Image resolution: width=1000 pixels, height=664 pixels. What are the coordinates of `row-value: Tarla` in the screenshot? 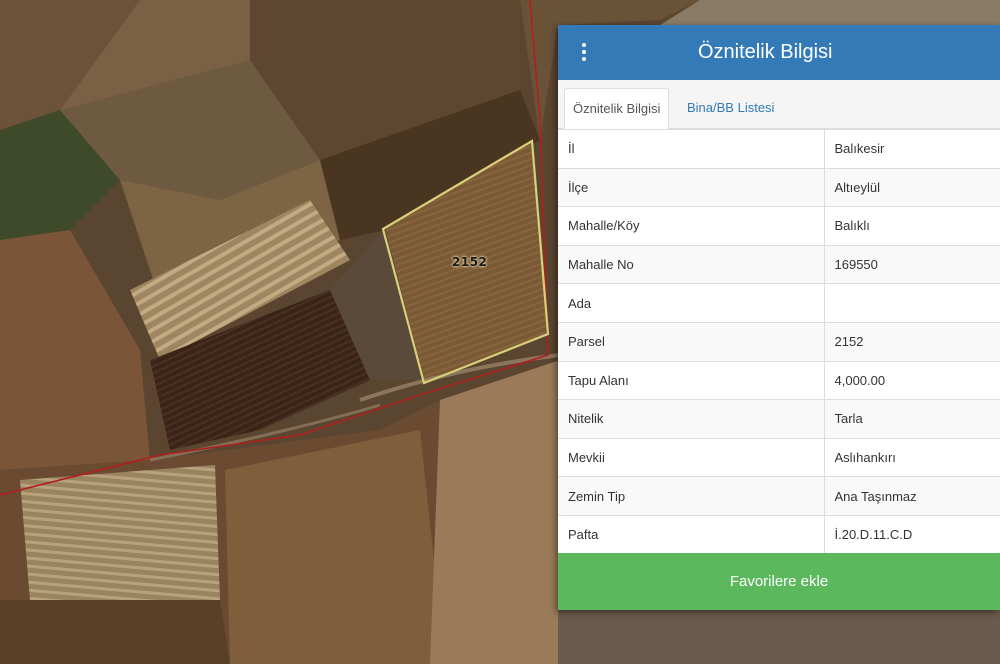 It's located at (912, 419).